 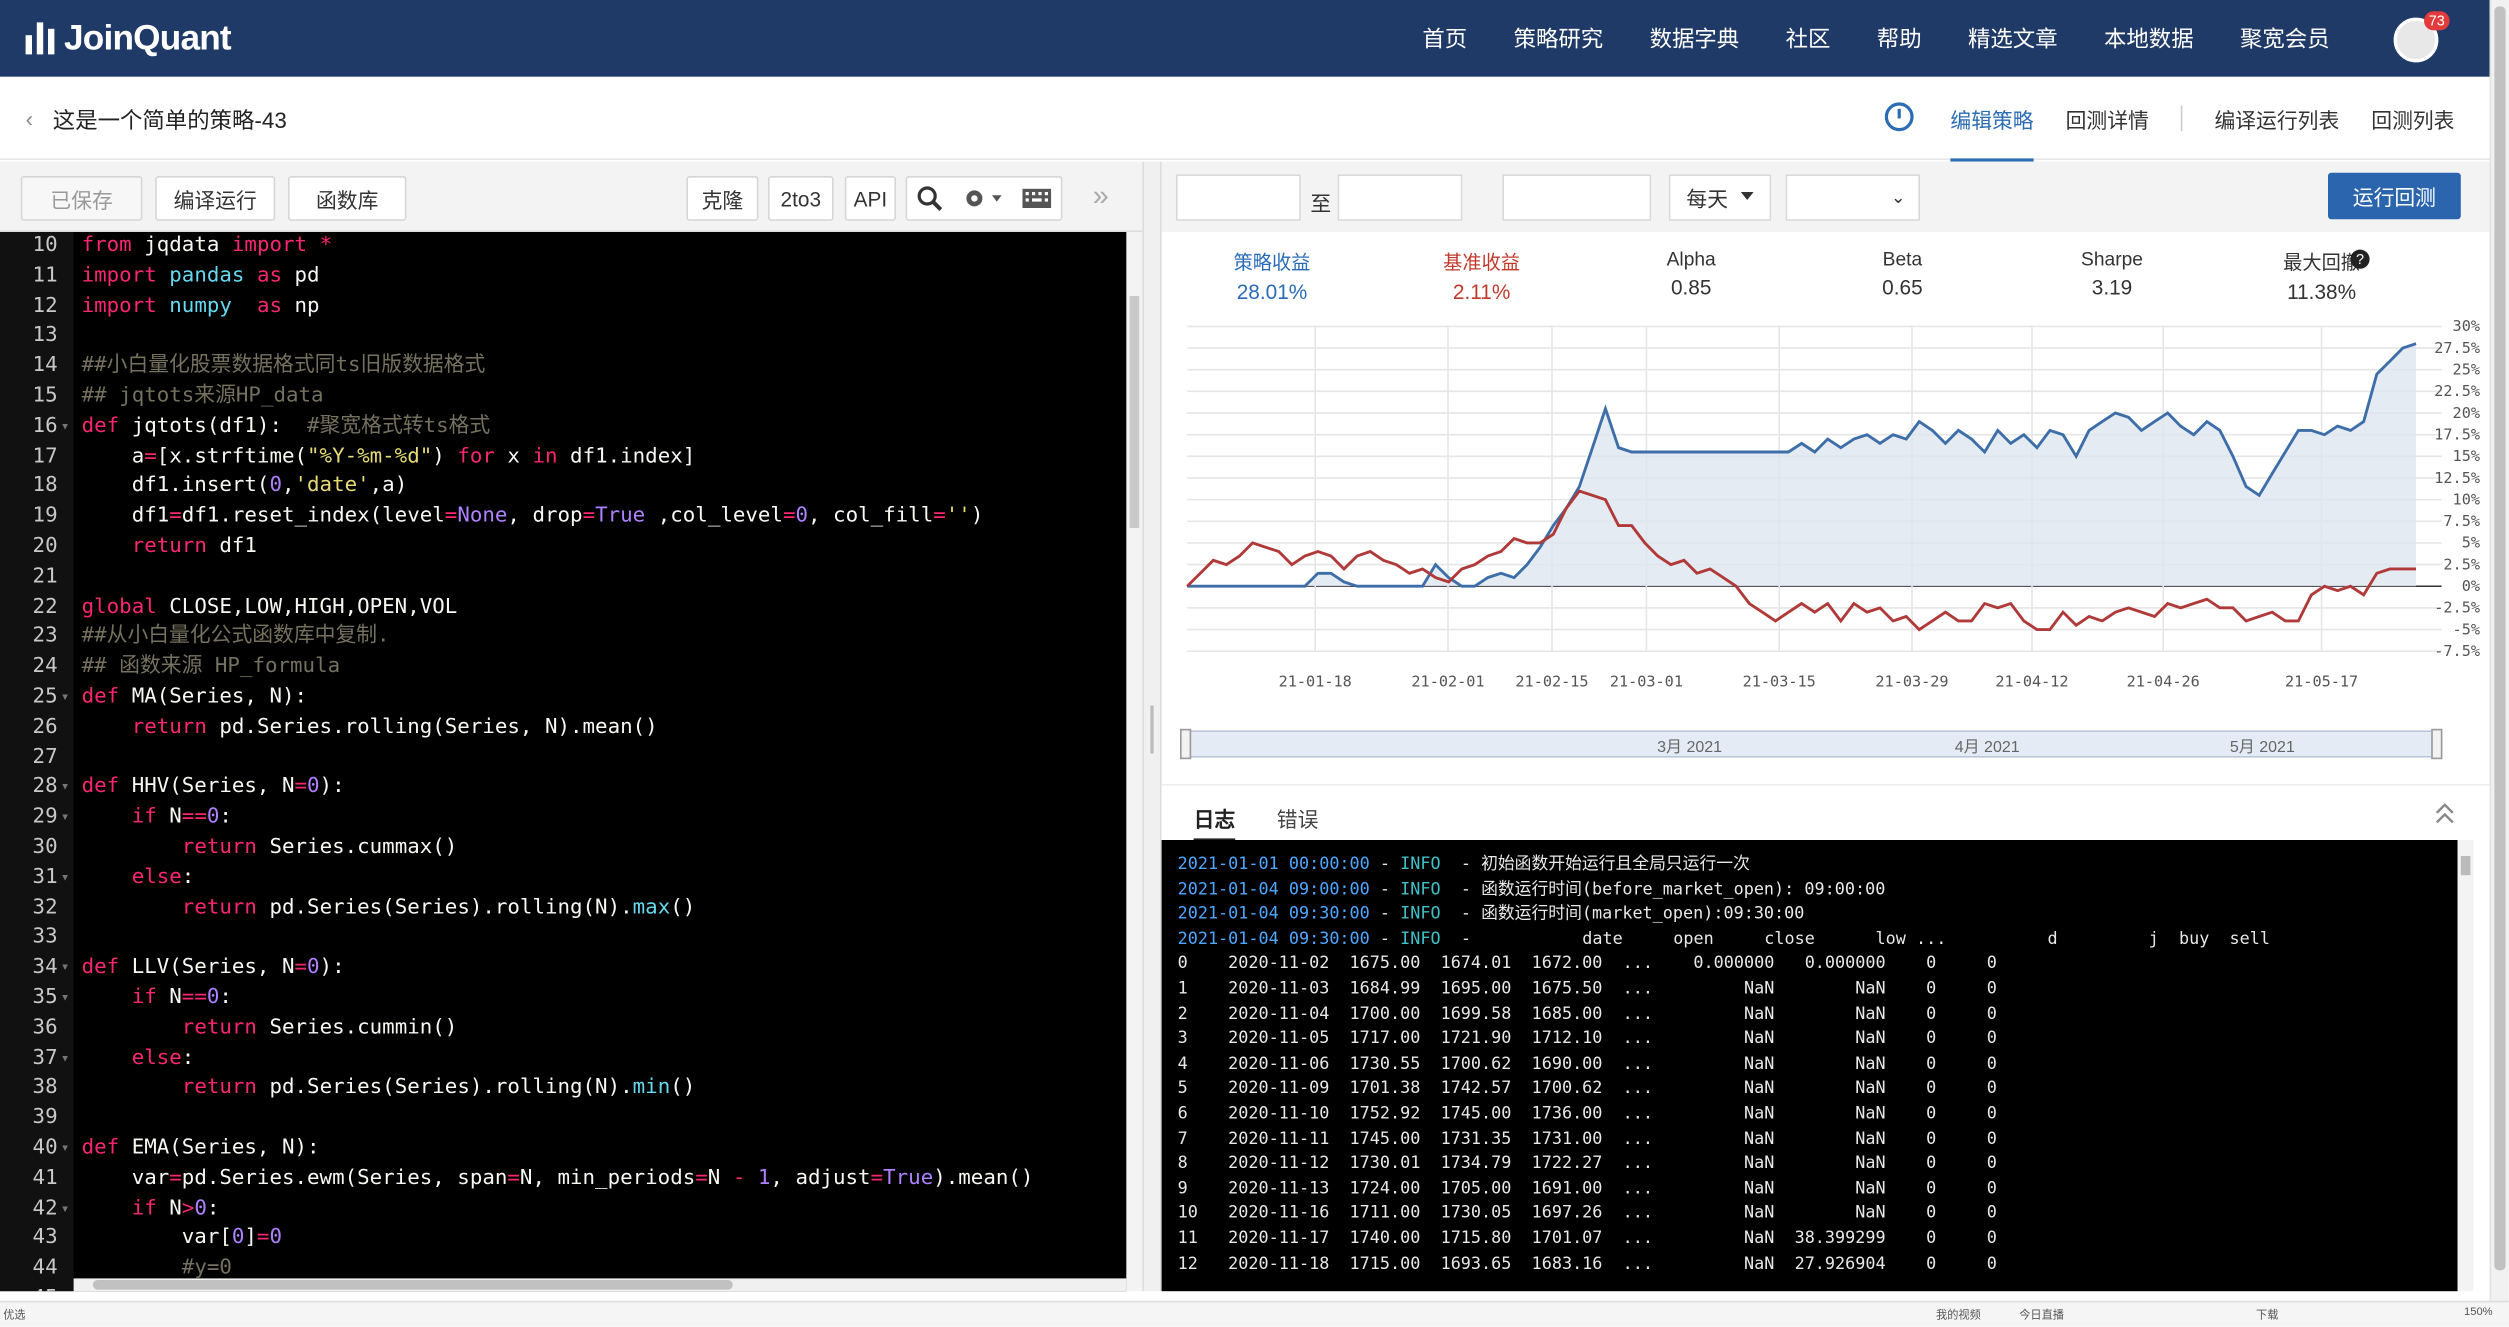 I want to click on code-text: return Series.cummin(), so click(x=270, y=1029).